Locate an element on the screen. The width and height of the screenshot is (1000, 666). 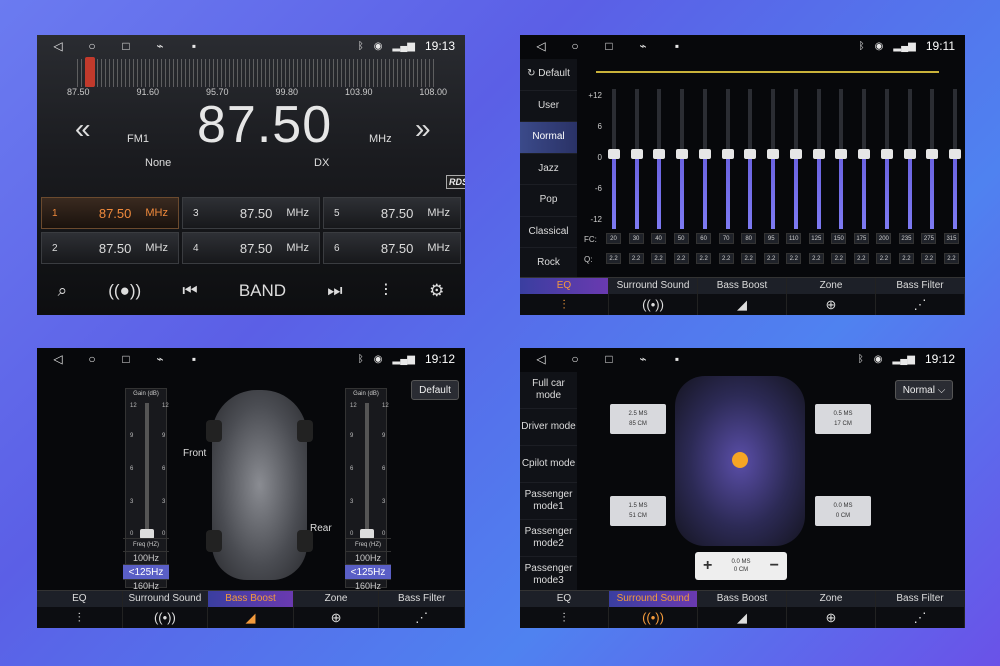
dx-indicator: DX is located at coordinates (321, 163).